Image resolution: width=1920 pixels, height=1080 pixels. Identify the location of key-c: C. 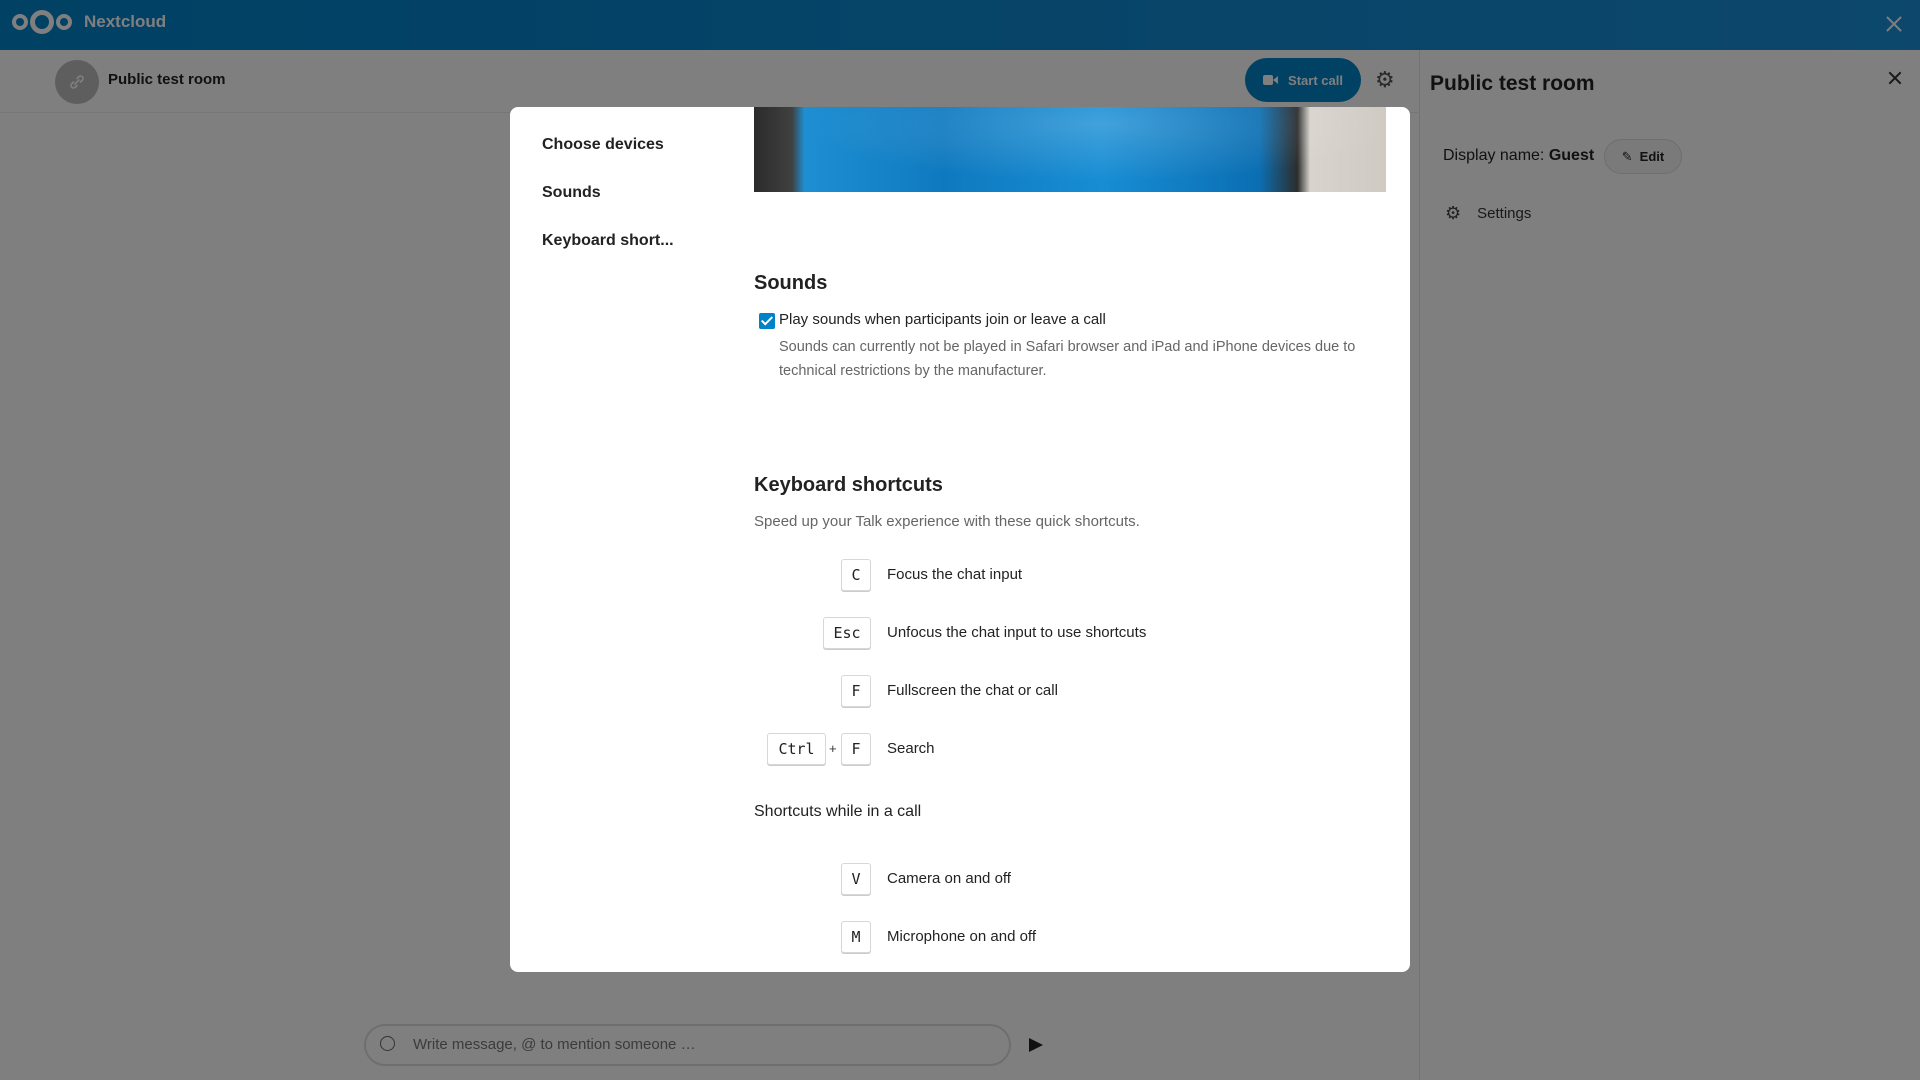
(856, 575).